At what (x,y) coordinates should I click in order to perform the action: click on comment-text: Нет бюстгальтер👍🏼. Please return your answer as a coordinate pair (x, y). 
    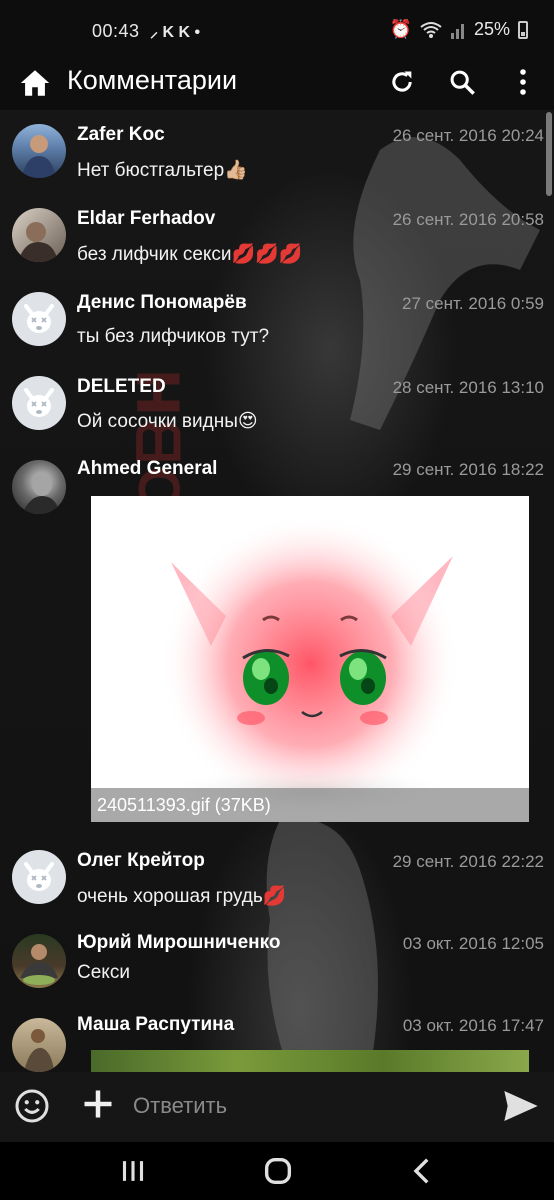
    Looking at the image, I should click on (162, 170).